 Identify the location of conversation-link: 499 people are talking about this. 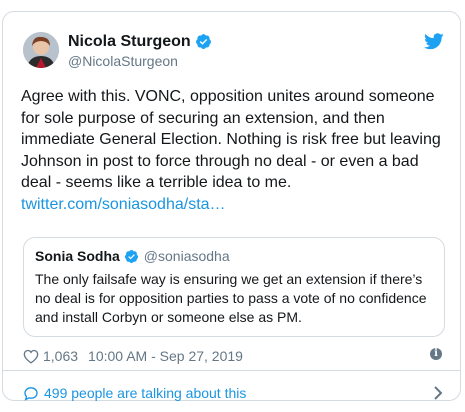
(134, 393).